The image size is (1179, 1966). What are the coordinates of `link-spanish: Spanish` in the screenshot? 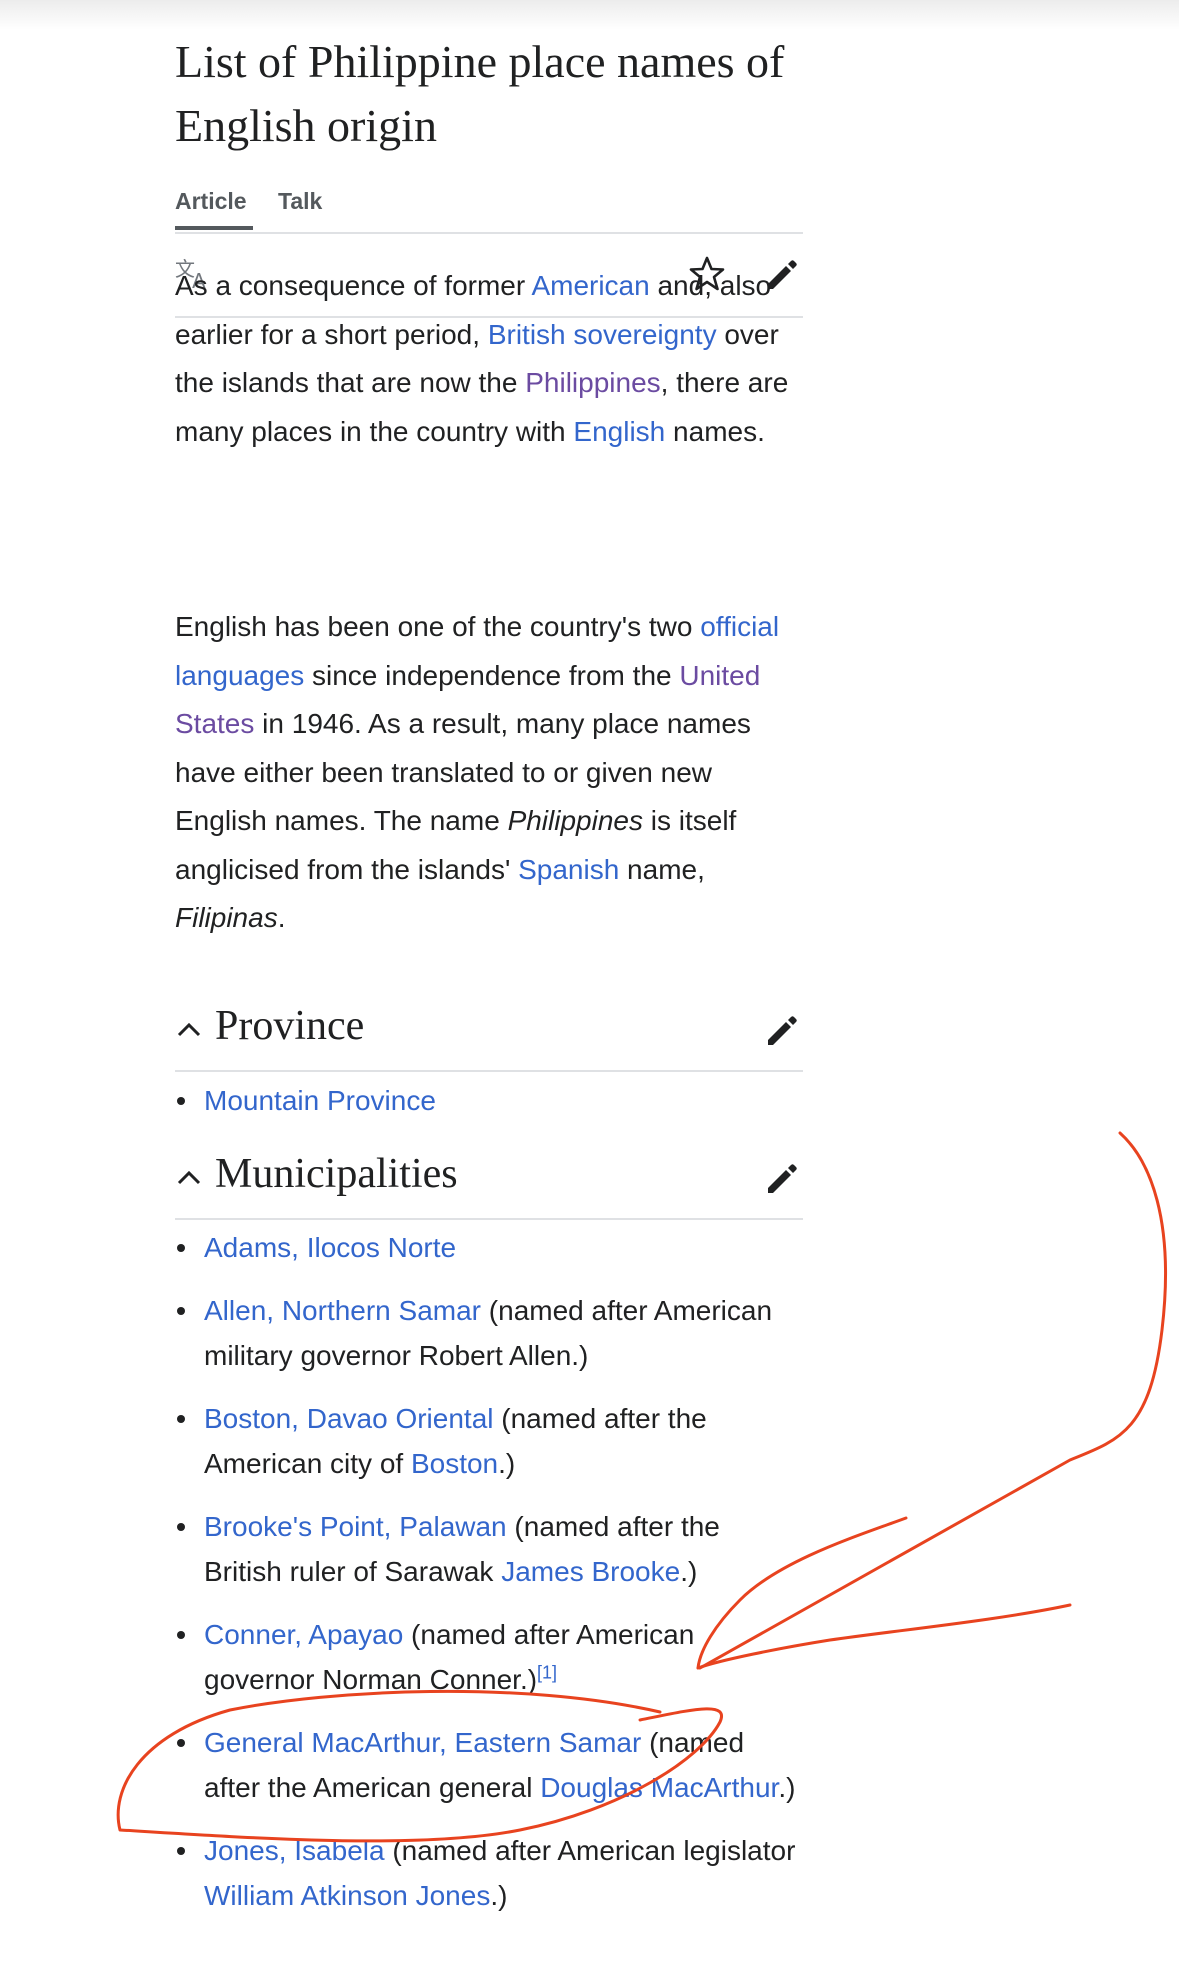 It's located at (568, 869).